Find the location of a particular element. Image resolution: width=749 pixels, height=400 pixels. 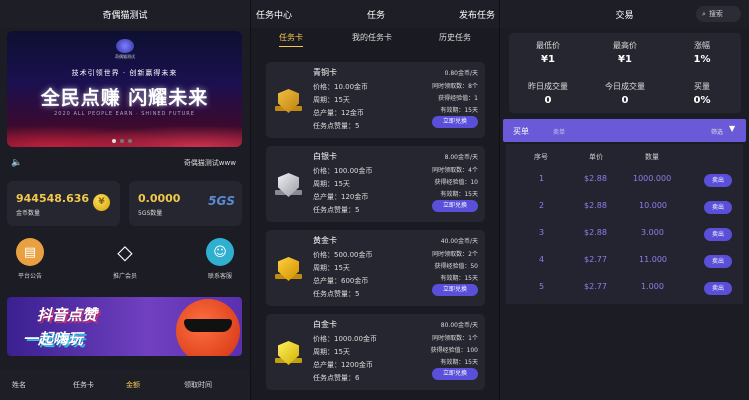

banner-logo-text: 奇偶猫测试 is located at coordinates (125, 56).